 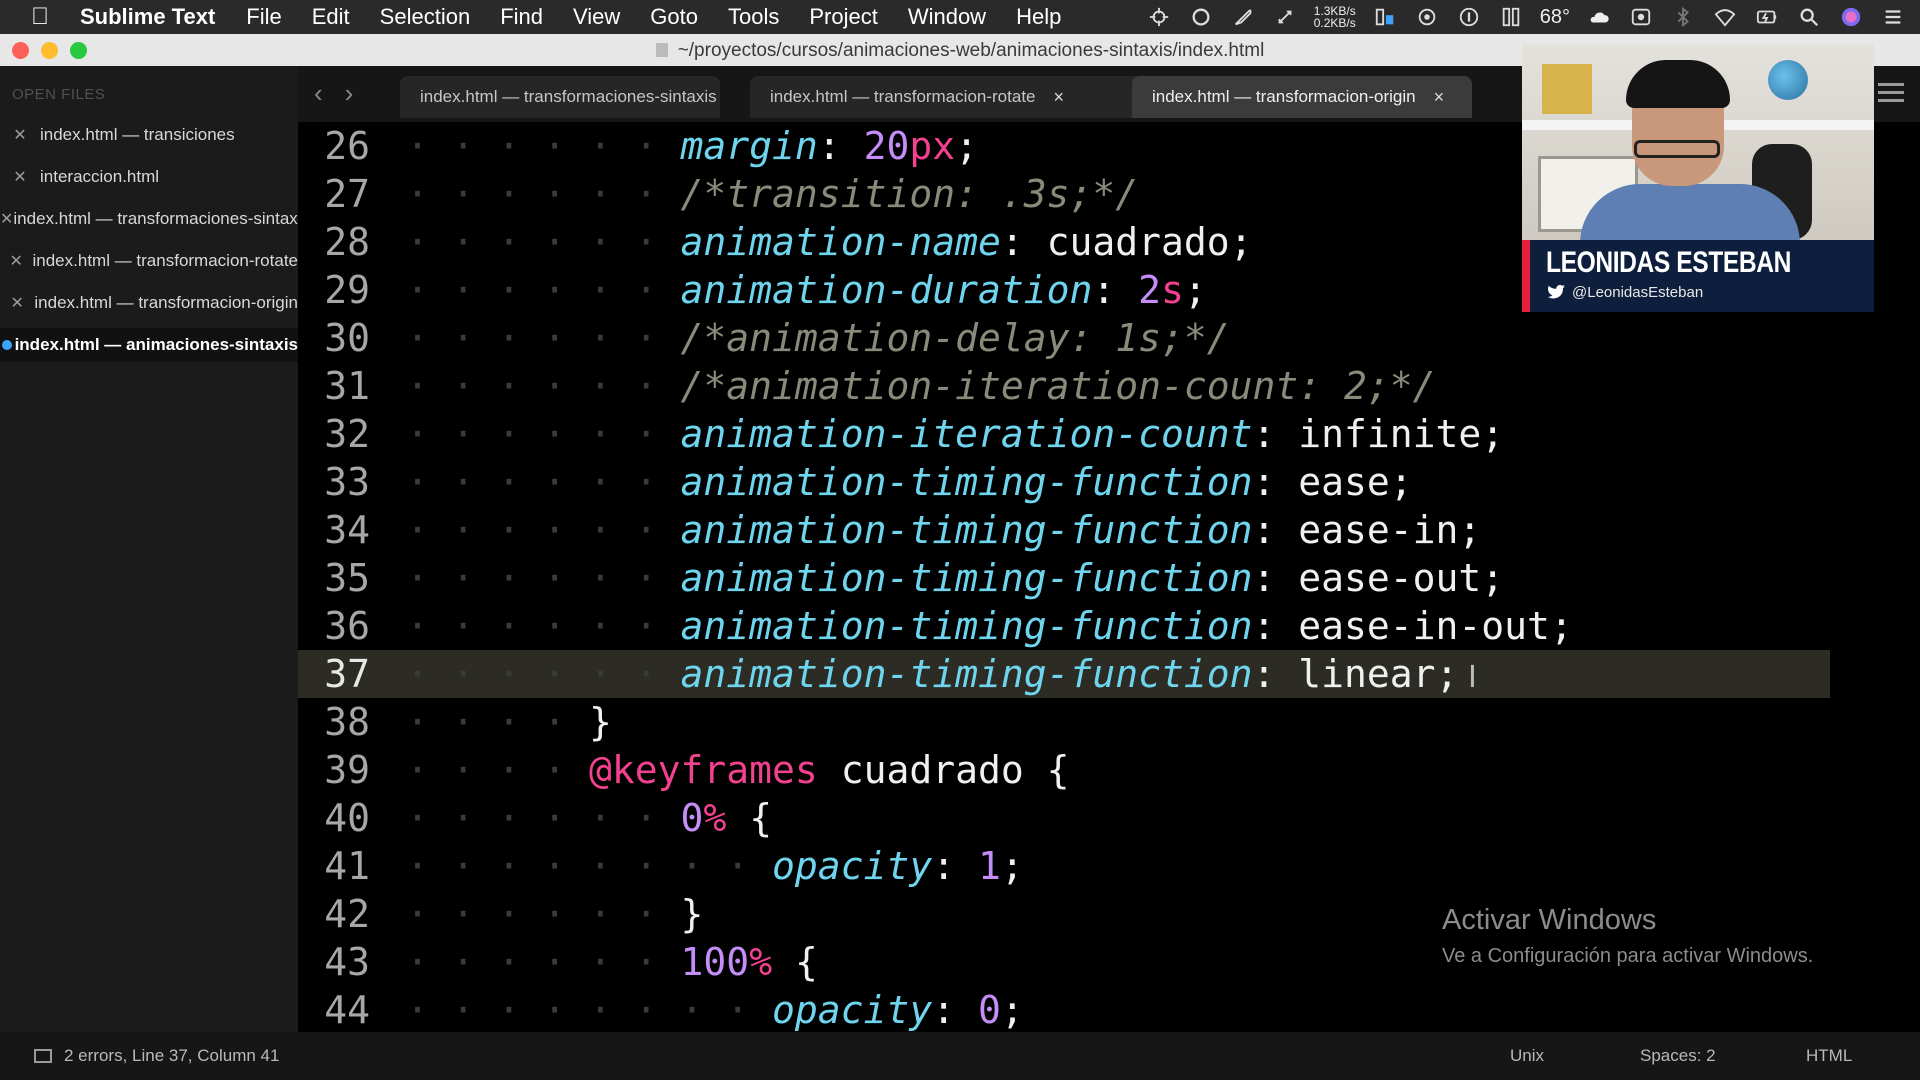 I want to click on sidebar-file-item: ✕ index.html — transformacion-rotate, so click(x=149, y=261).